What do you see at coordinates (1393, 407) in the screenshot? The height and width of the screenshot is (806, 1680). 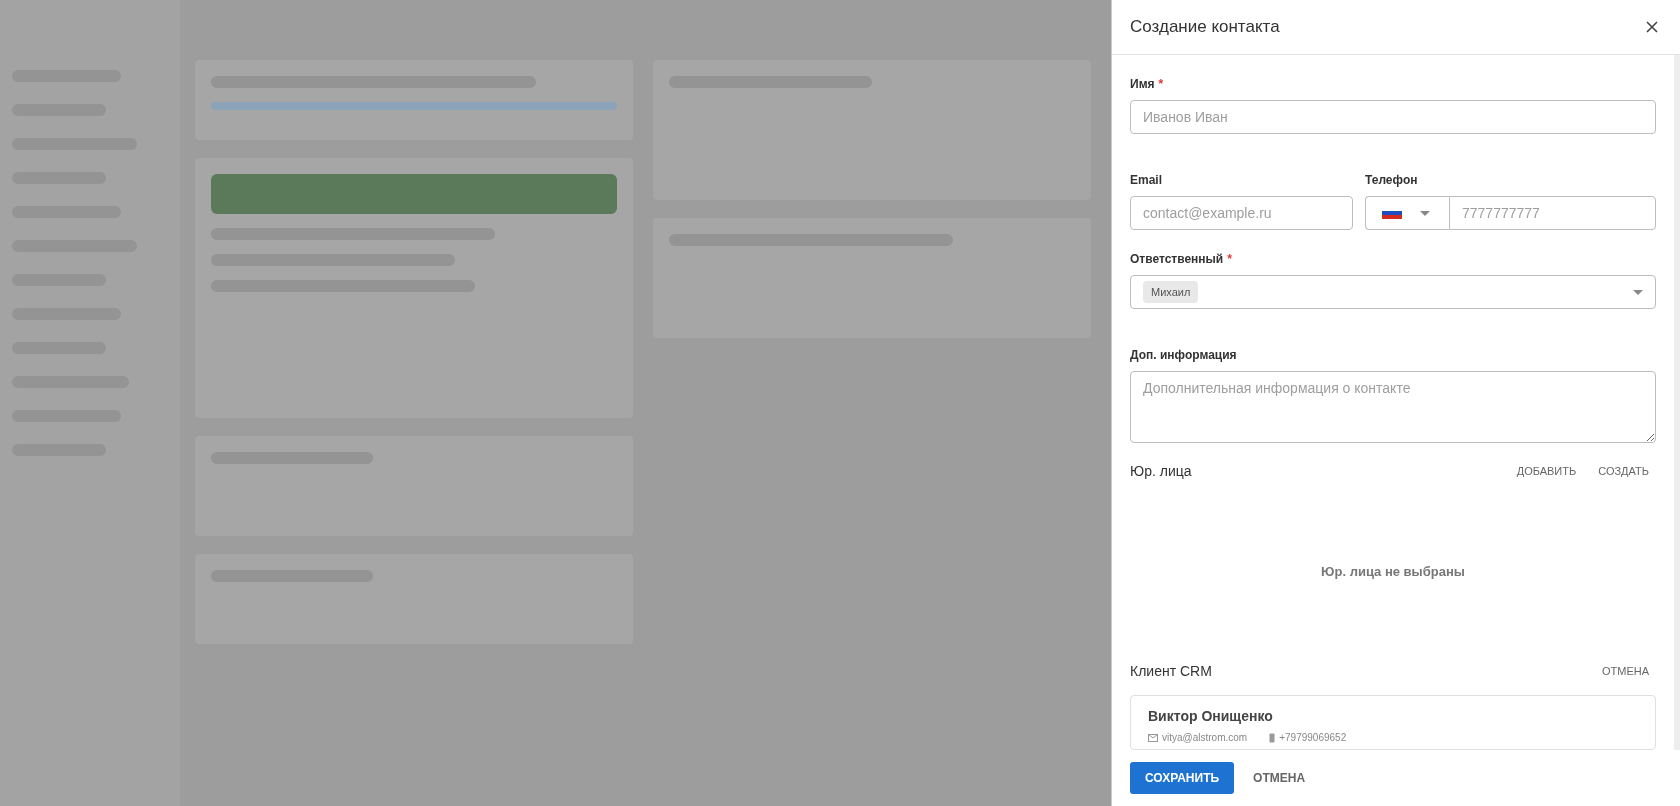 I see `textarea-field: Дополнительная информация о контакте` at bounding box center [1393, 407].